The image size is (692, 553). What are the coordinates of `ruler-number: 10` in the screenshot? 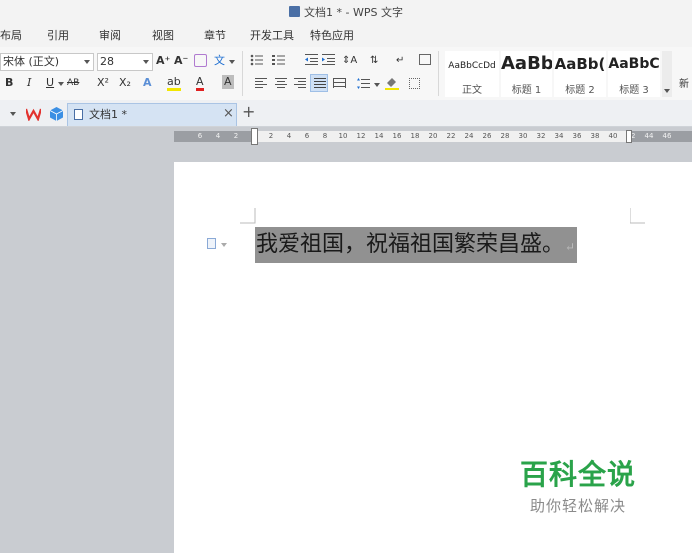 It's located at (343, 136).